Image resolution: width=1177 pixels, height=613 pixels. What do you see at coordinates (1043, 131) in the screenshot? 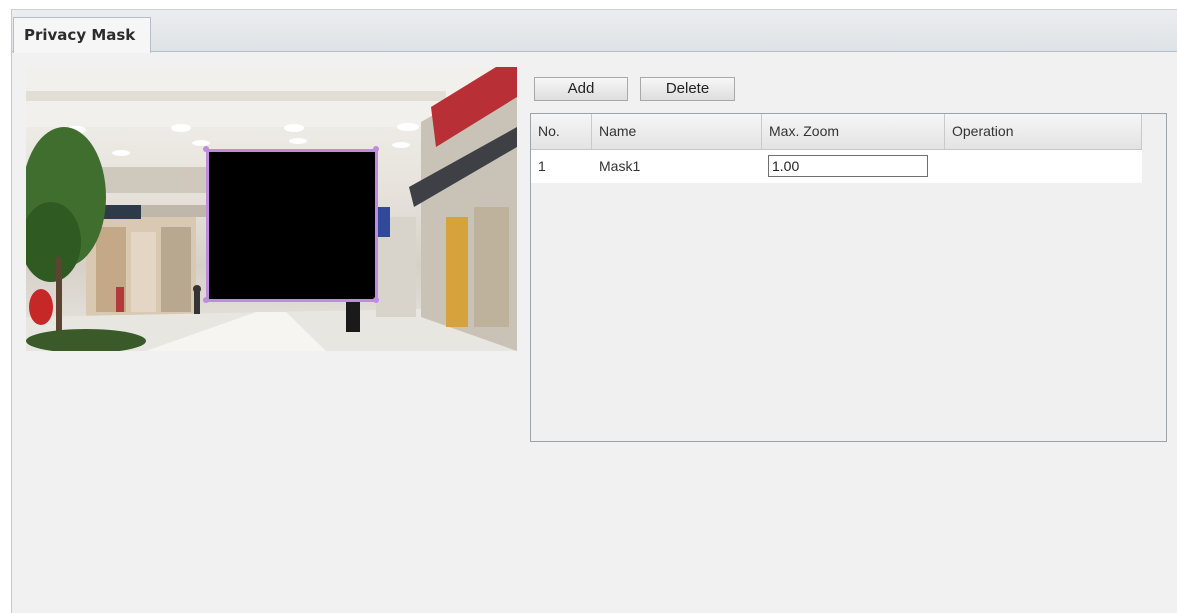
I see `column-header-operation: Operation` at bounding box center [1043, 131].